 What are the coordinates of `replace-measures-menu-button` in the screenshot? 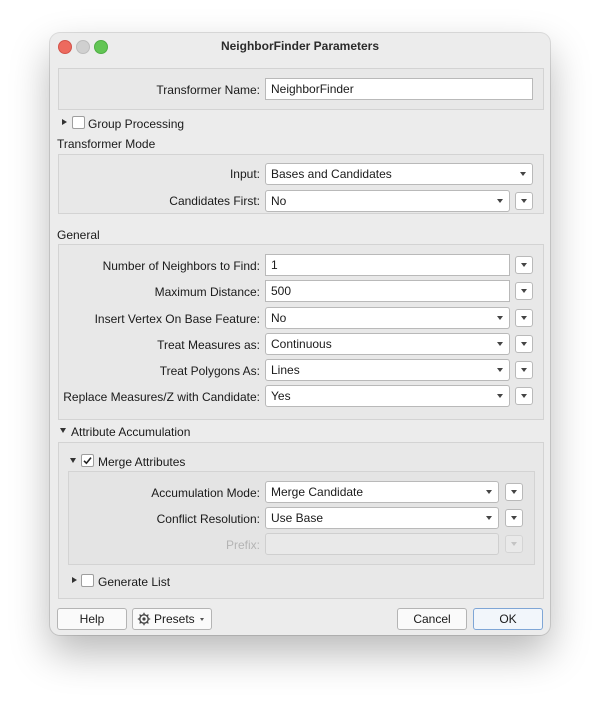 It's located at (524, 396).